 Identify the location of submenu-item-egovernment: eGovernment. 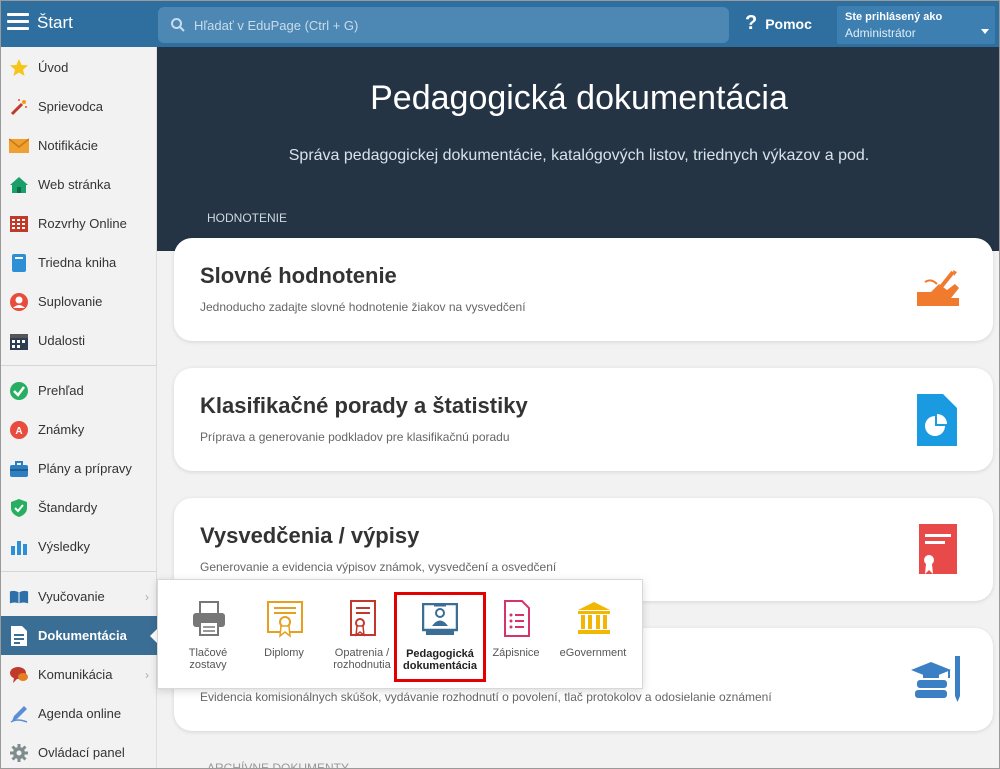
(593, 635).